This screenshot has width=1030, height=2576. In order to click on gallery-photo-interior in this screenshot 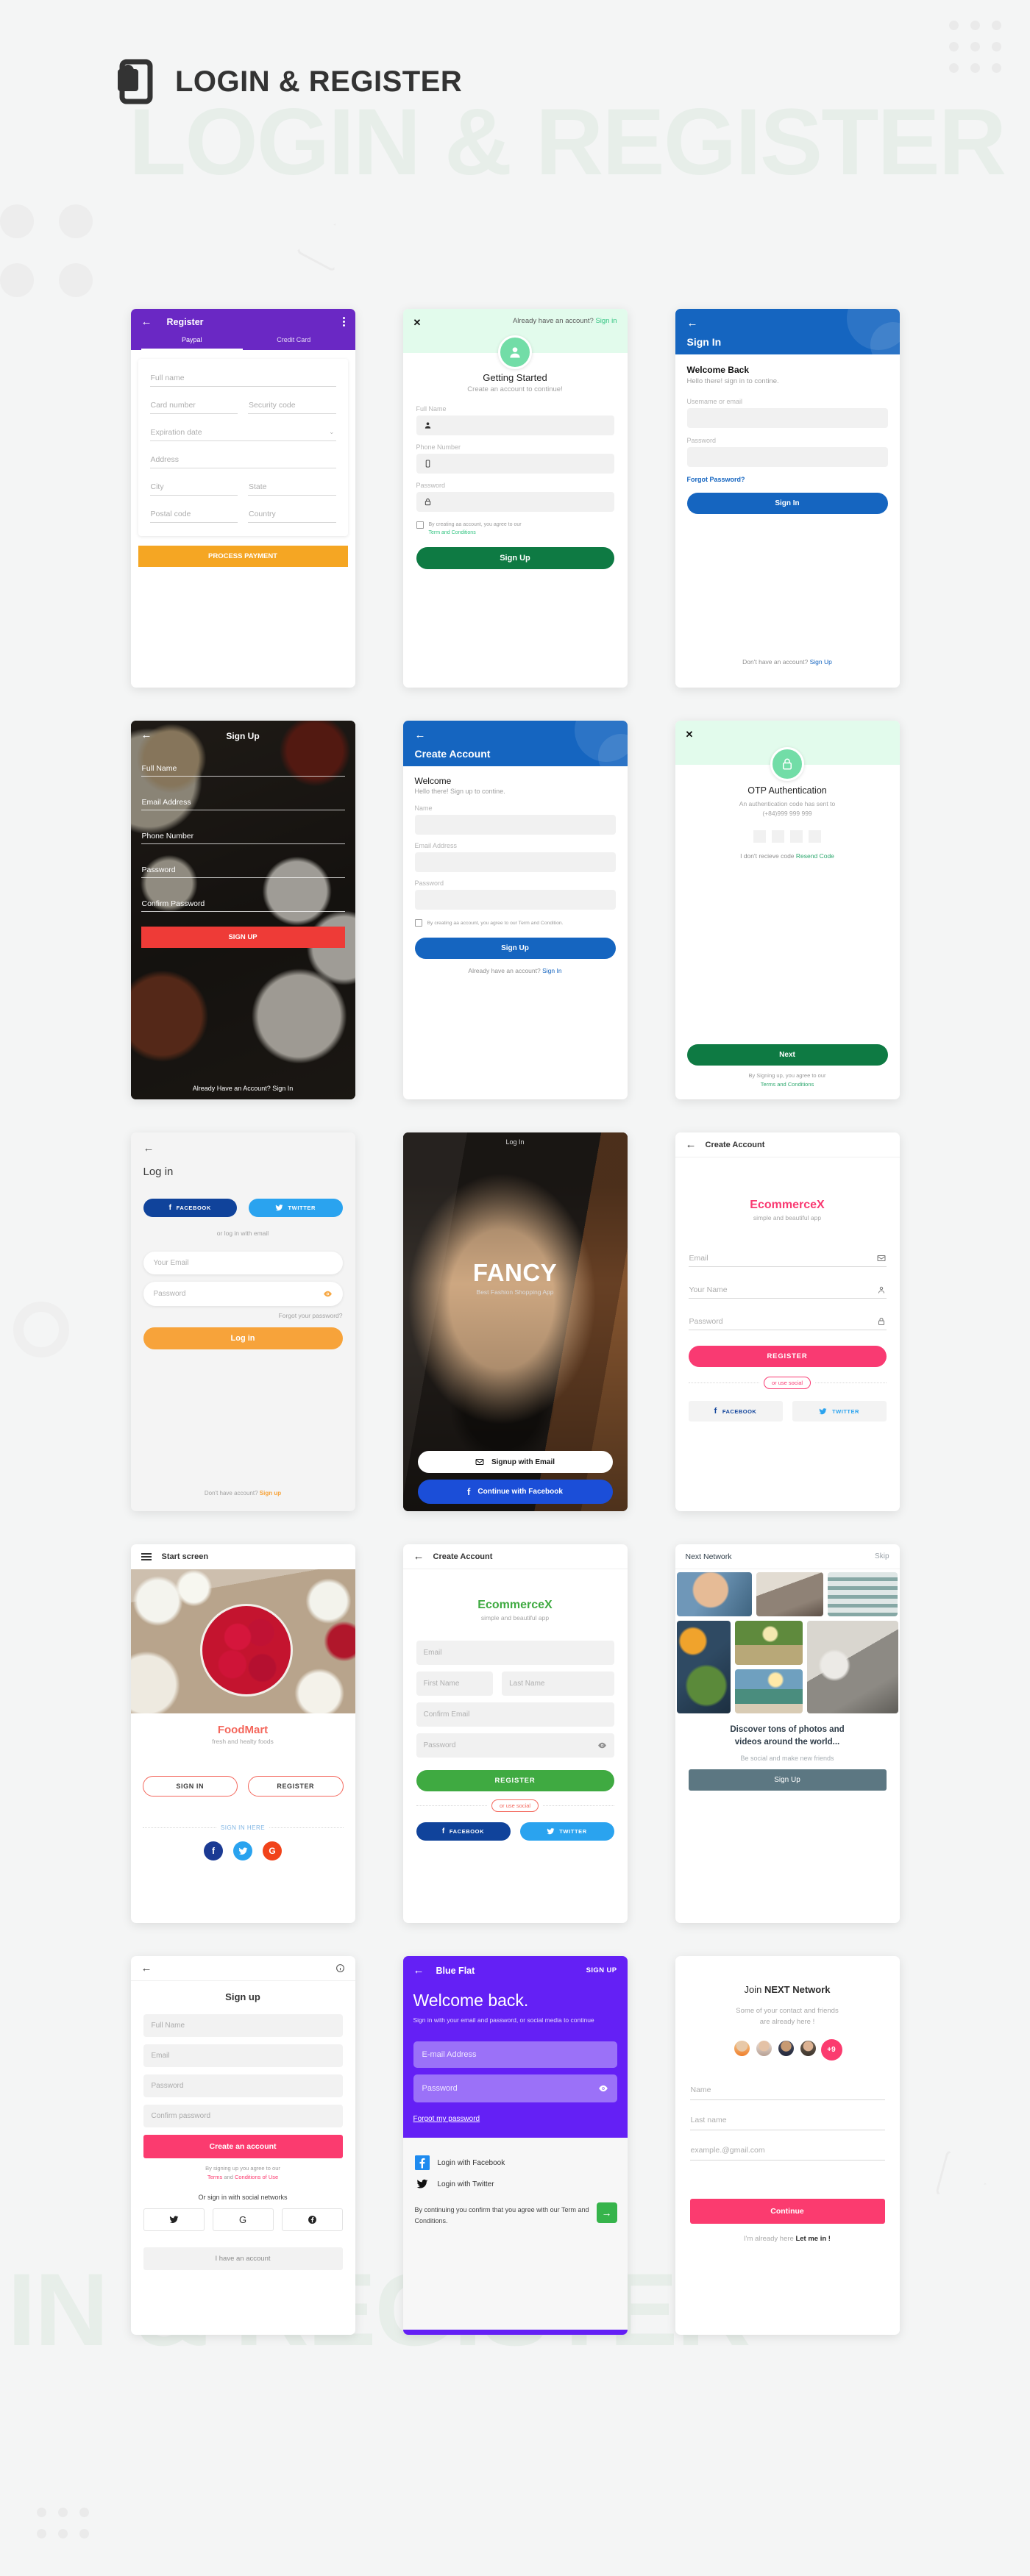, I will do `click(790, 1594)`.